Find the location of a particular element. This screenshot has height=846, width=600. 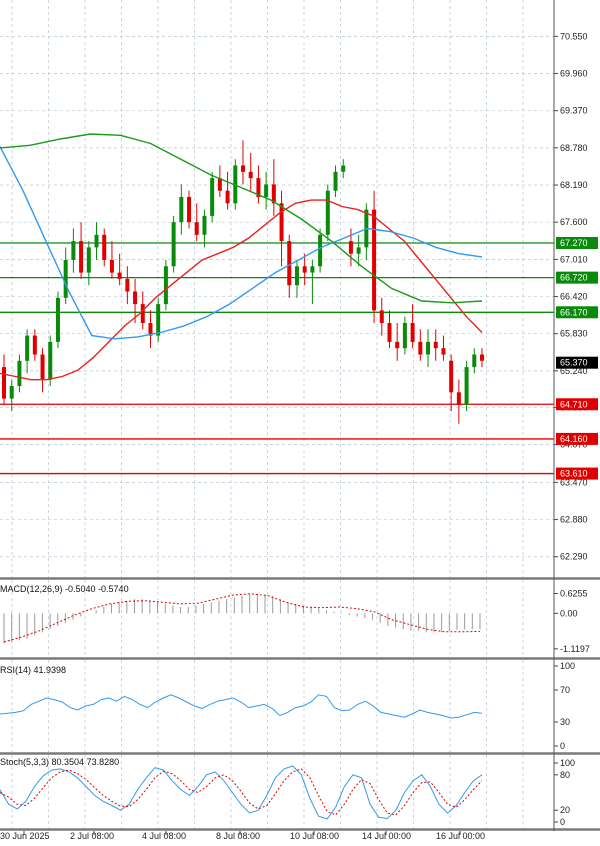

rsi-axis-tick-label: 30 is located at coordinates (565, 722).